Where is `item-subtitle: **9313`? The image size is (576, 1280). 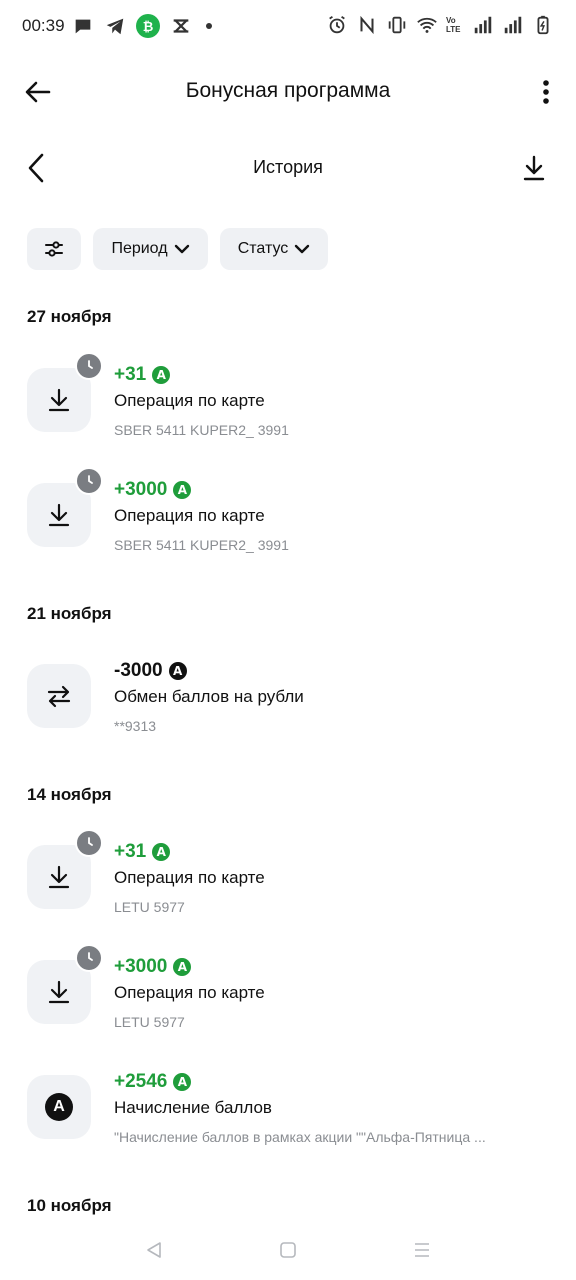 item-subtitle: **9313 is located at coordinates (135, 726).